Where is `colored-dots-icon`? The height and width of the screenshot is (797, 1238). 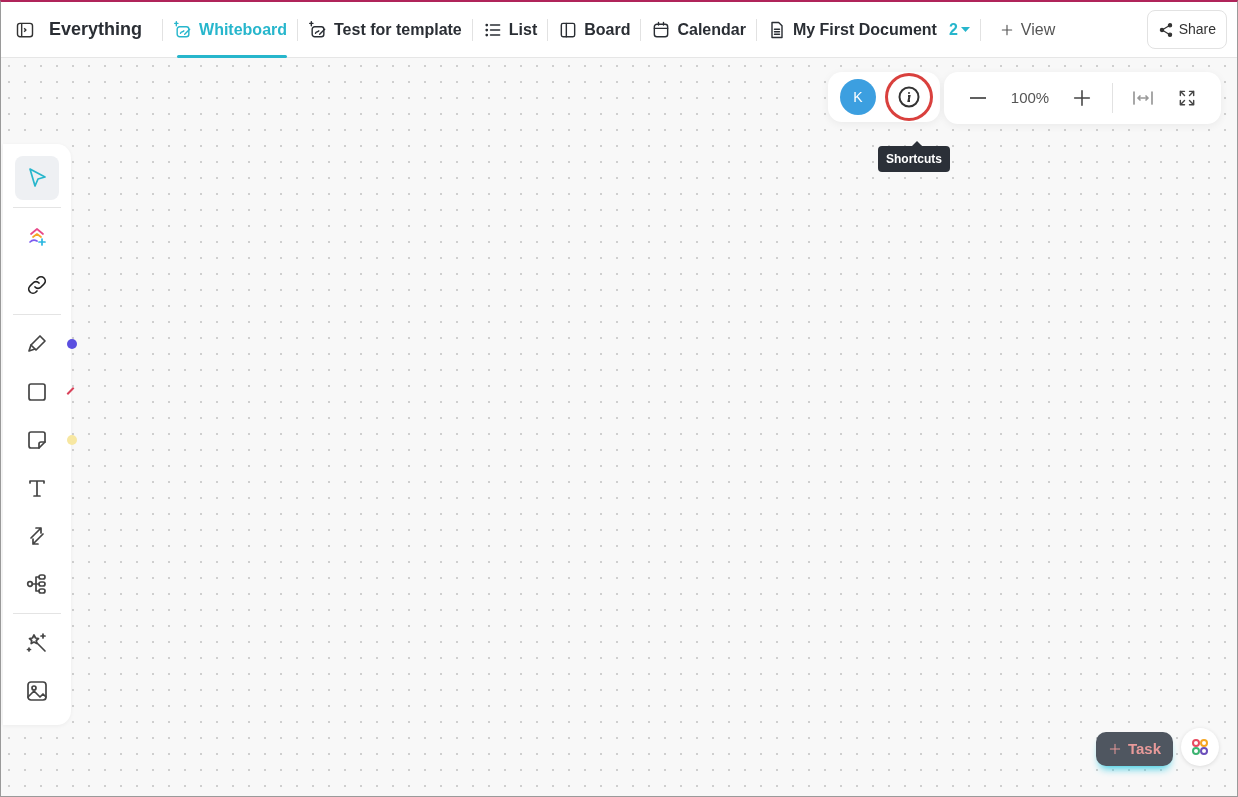
colored-dots-icon is located at coordinates (1200, 747).